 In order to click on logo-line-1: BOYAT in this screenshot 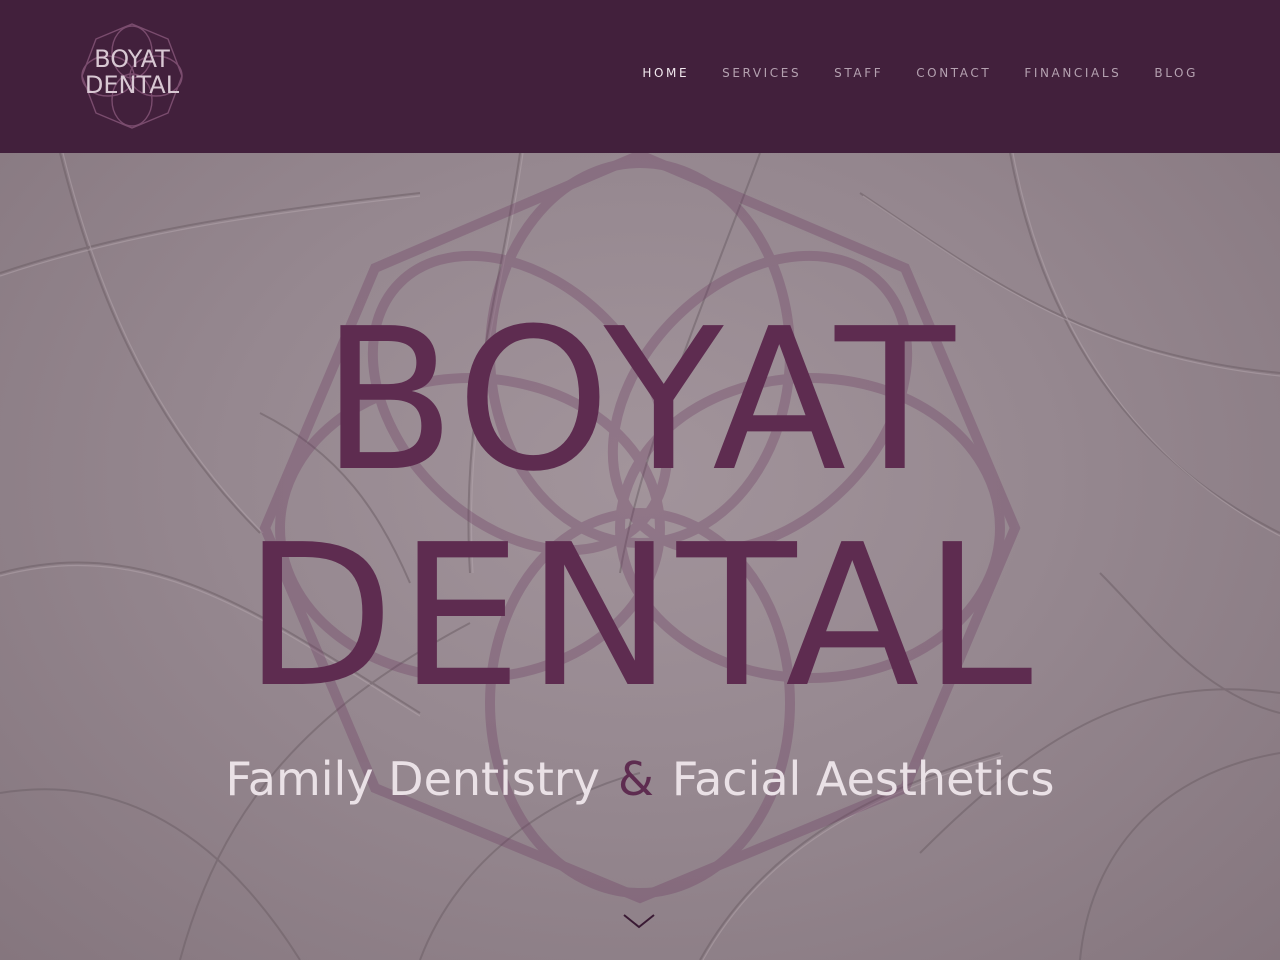, I will do `click(132, 59)`.